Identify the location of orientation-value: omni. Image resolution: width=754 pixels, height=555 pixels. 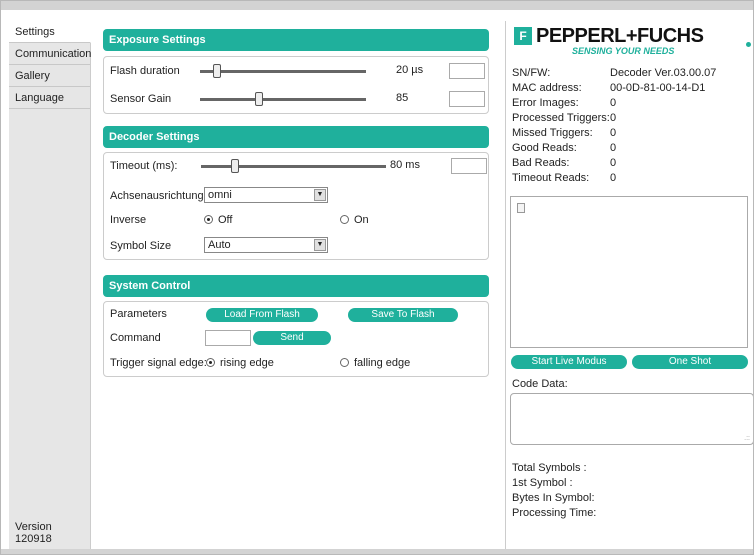
(220, 195).